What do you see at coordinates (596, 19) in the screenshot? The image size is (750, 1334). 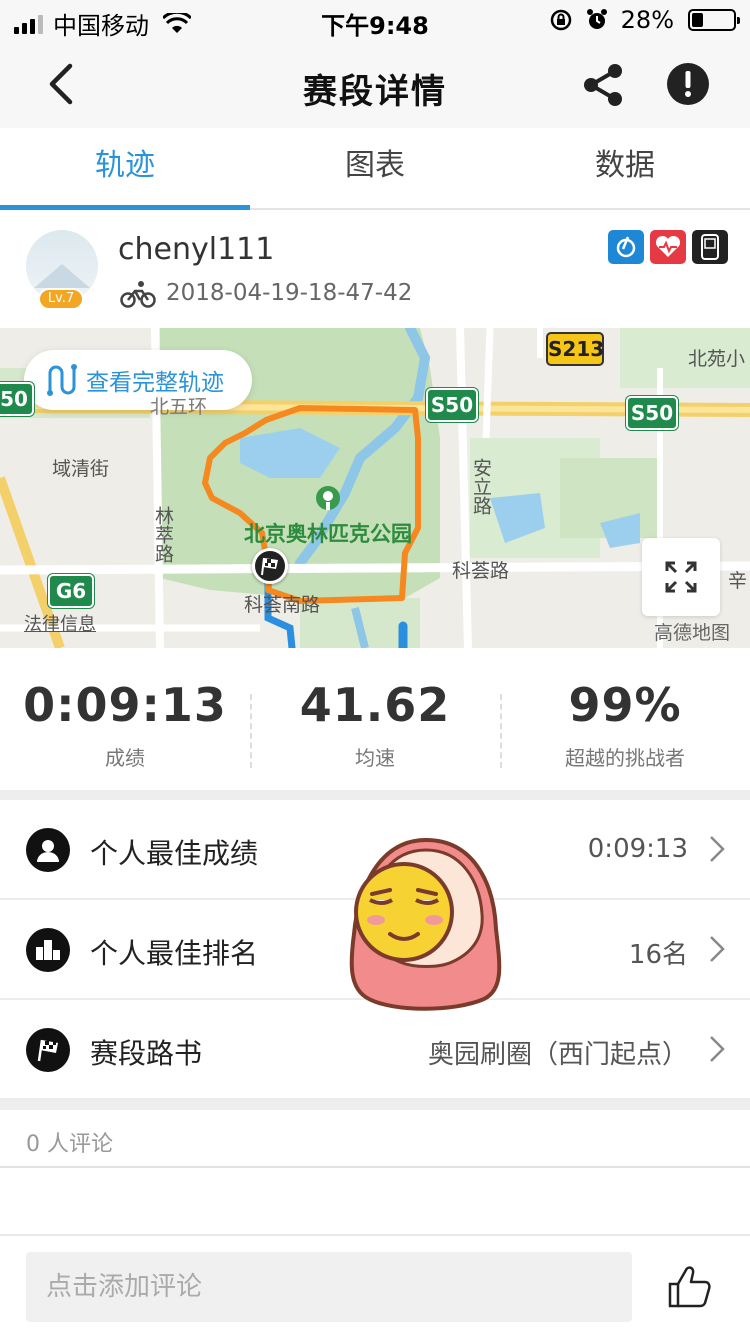 I see `alarm-icon` at bounding box center [596, 19].